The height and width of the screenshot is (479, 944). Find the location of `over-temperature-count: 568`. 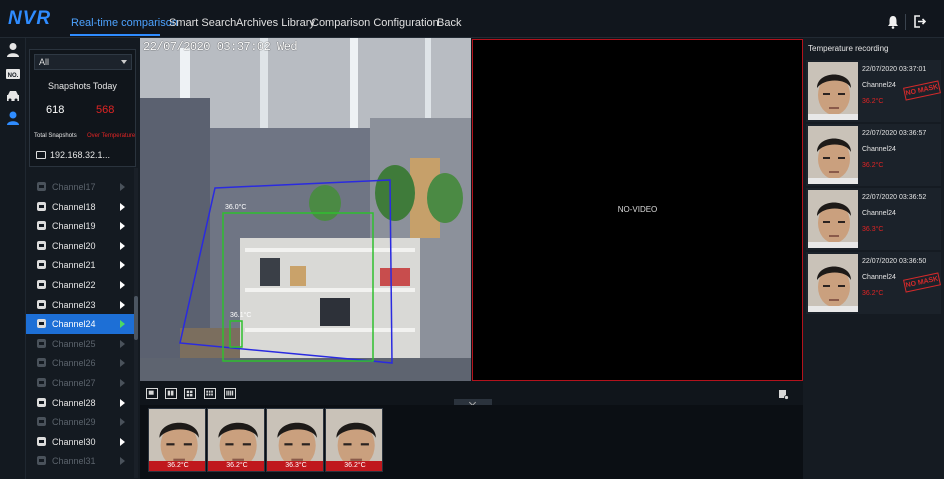

over-temperature-count: 568 is located at coordinates (105, 110).